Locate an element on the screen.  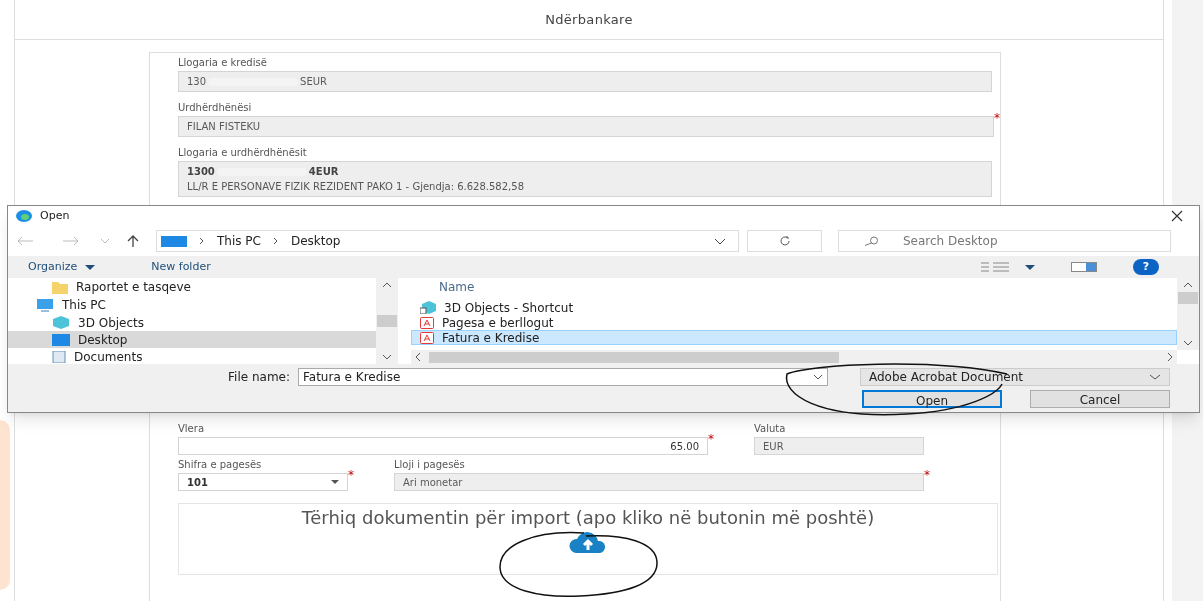
navigation-item: Documents is located at coordinates (192, 356).